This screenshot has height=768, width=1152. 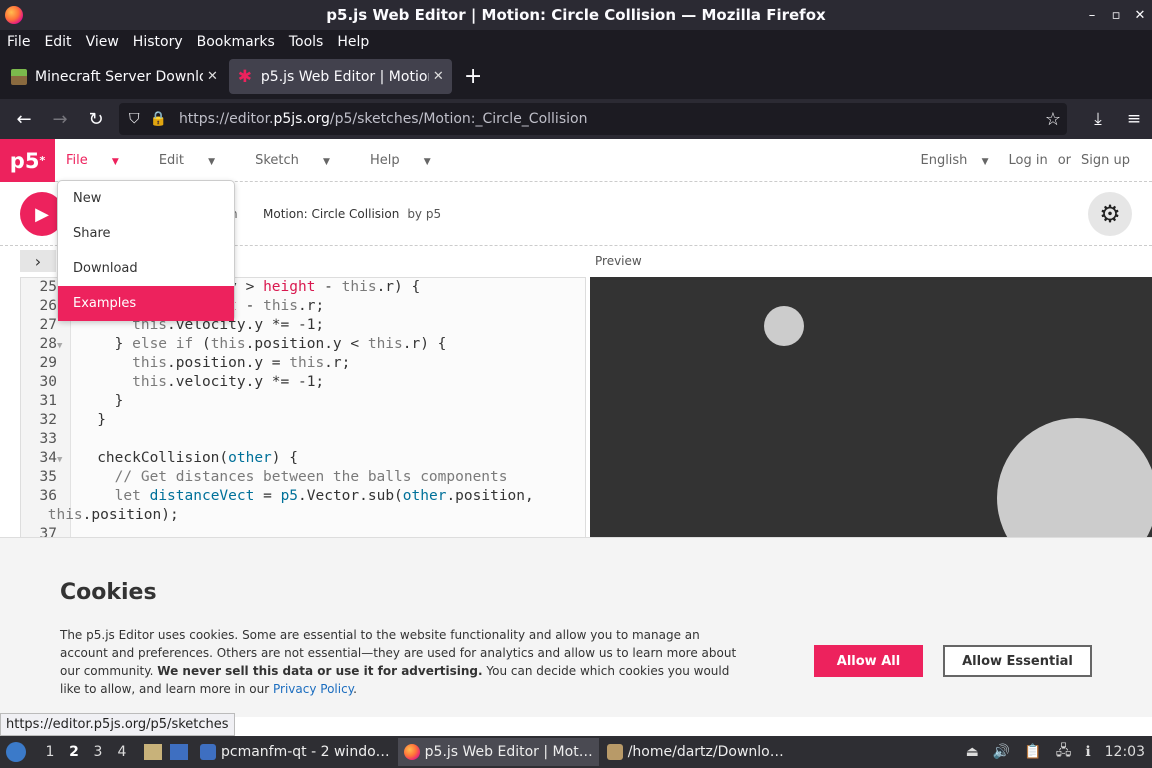 I want to click on small-ball, so click(x=784, y=326).